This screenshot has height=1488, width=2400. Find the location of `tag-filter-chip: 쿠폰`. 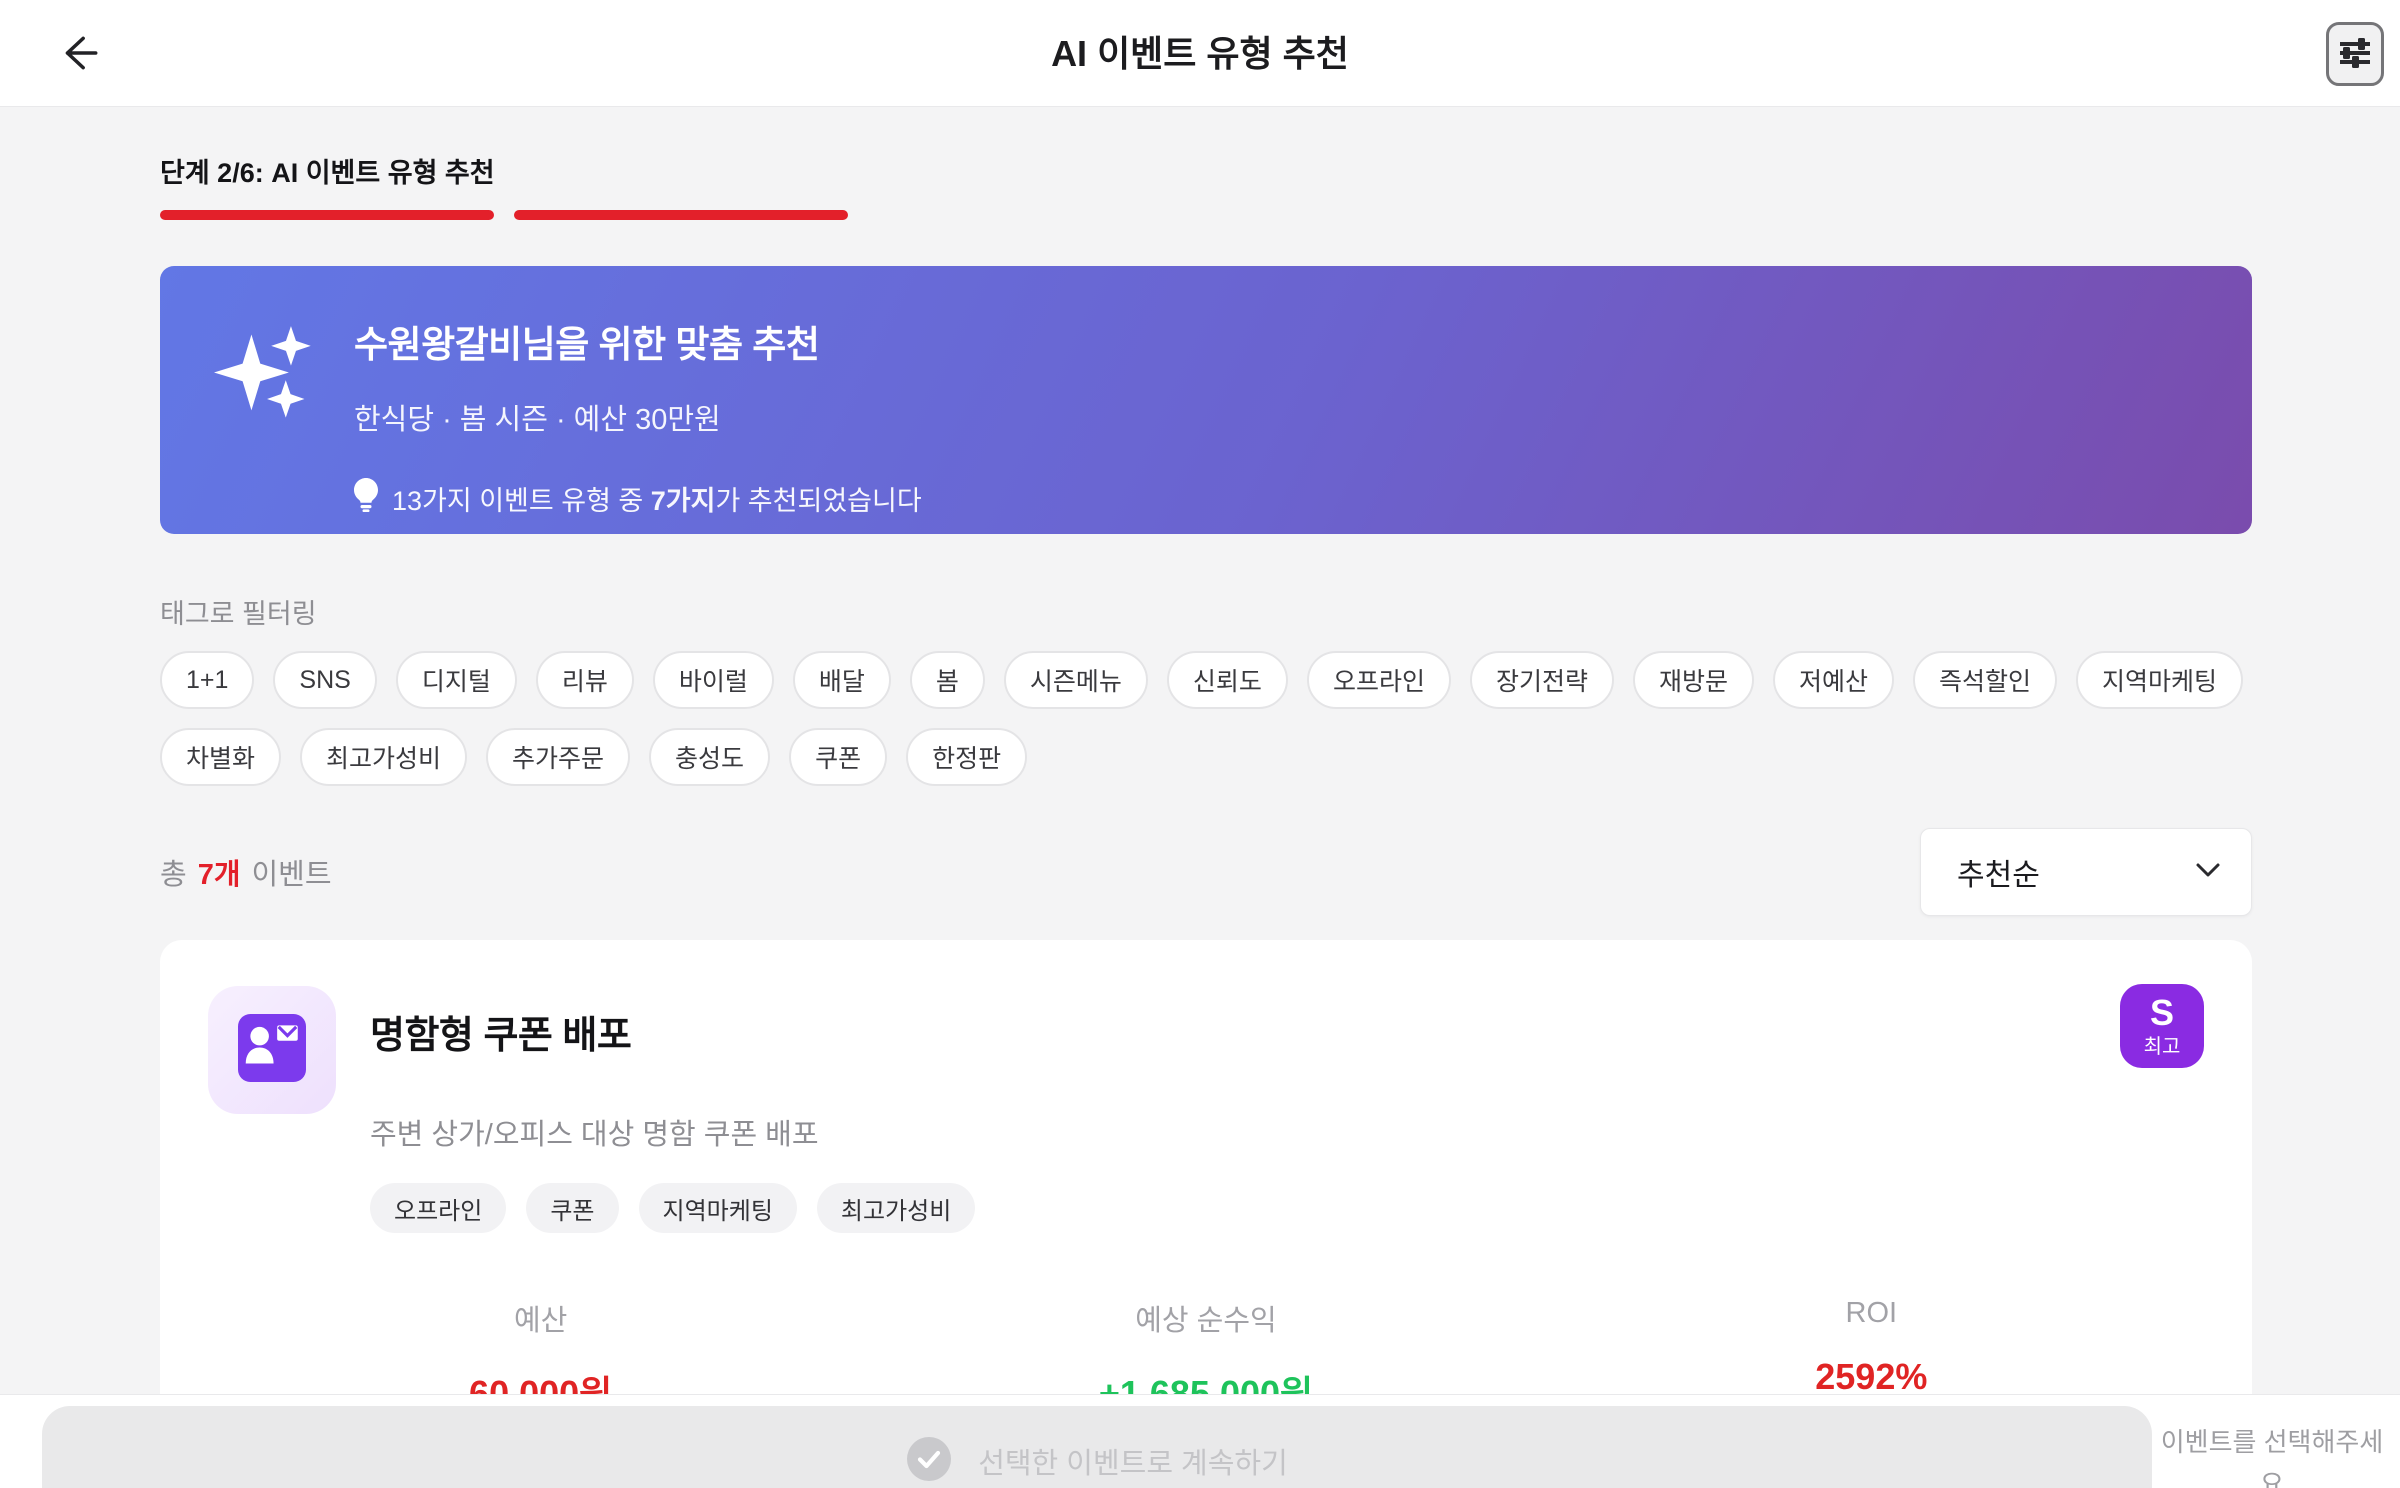

tag-filter-chip: 쿠폰 is located at coordinates (838, 757).